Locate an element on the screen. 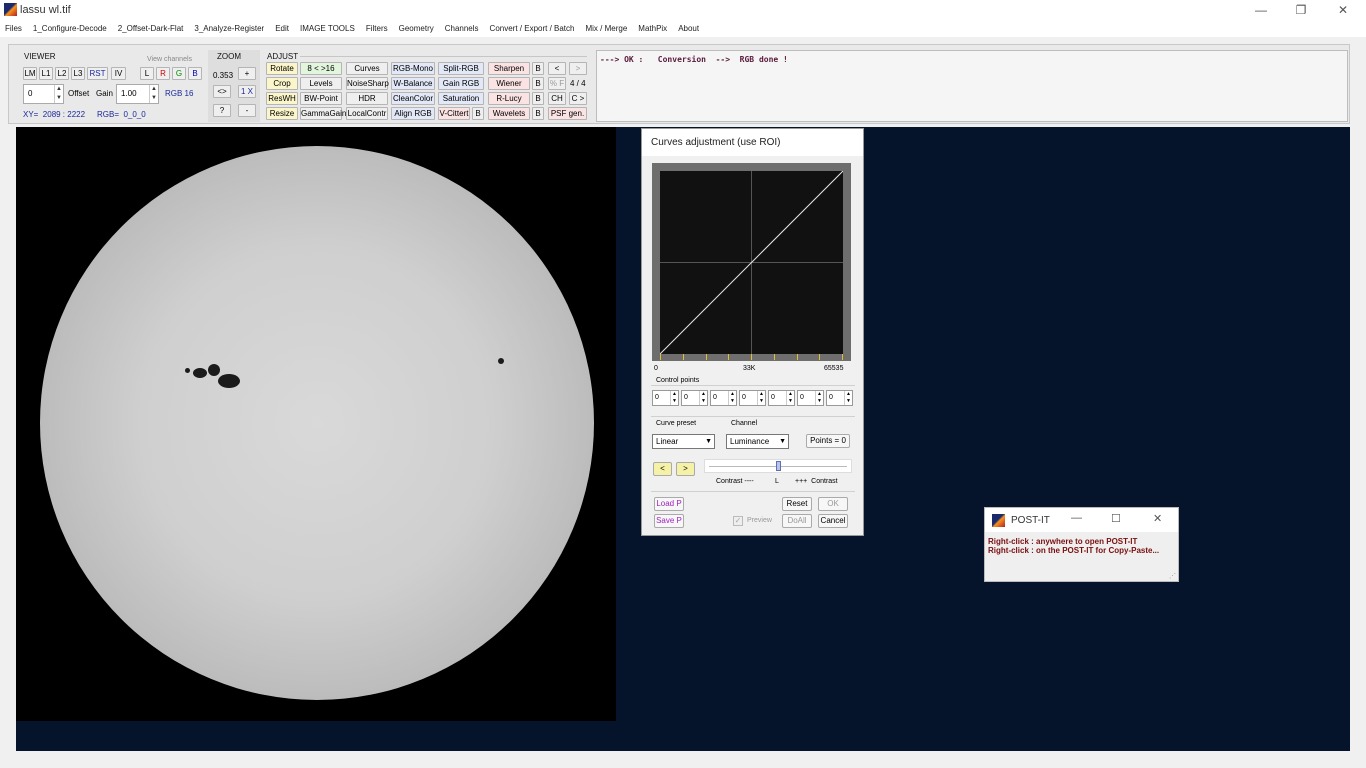  bw-point-button: BW-Point is located at coordinates (321, 98).